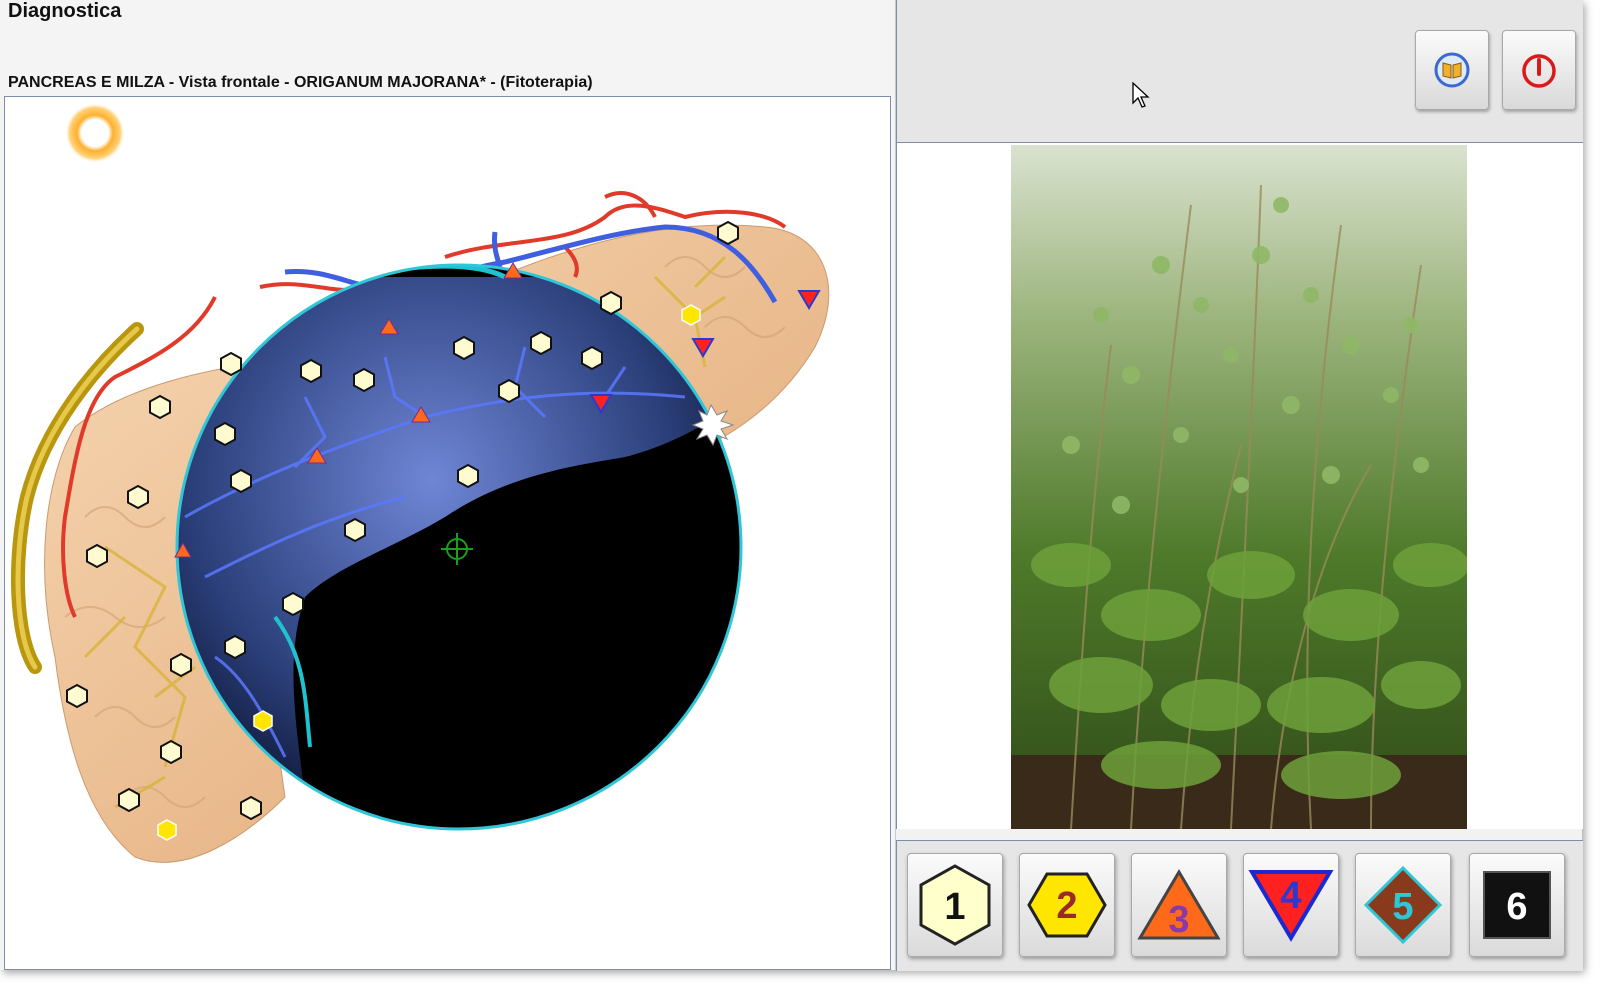  I want to click on book-icon, so click(1452, 70).